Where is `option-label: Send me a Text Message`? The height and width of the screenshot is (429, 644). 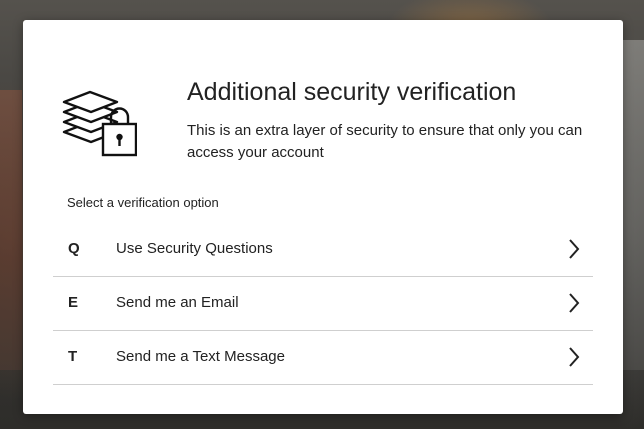
option-label: Send me a Text Message is located at coordinates (200, 356).